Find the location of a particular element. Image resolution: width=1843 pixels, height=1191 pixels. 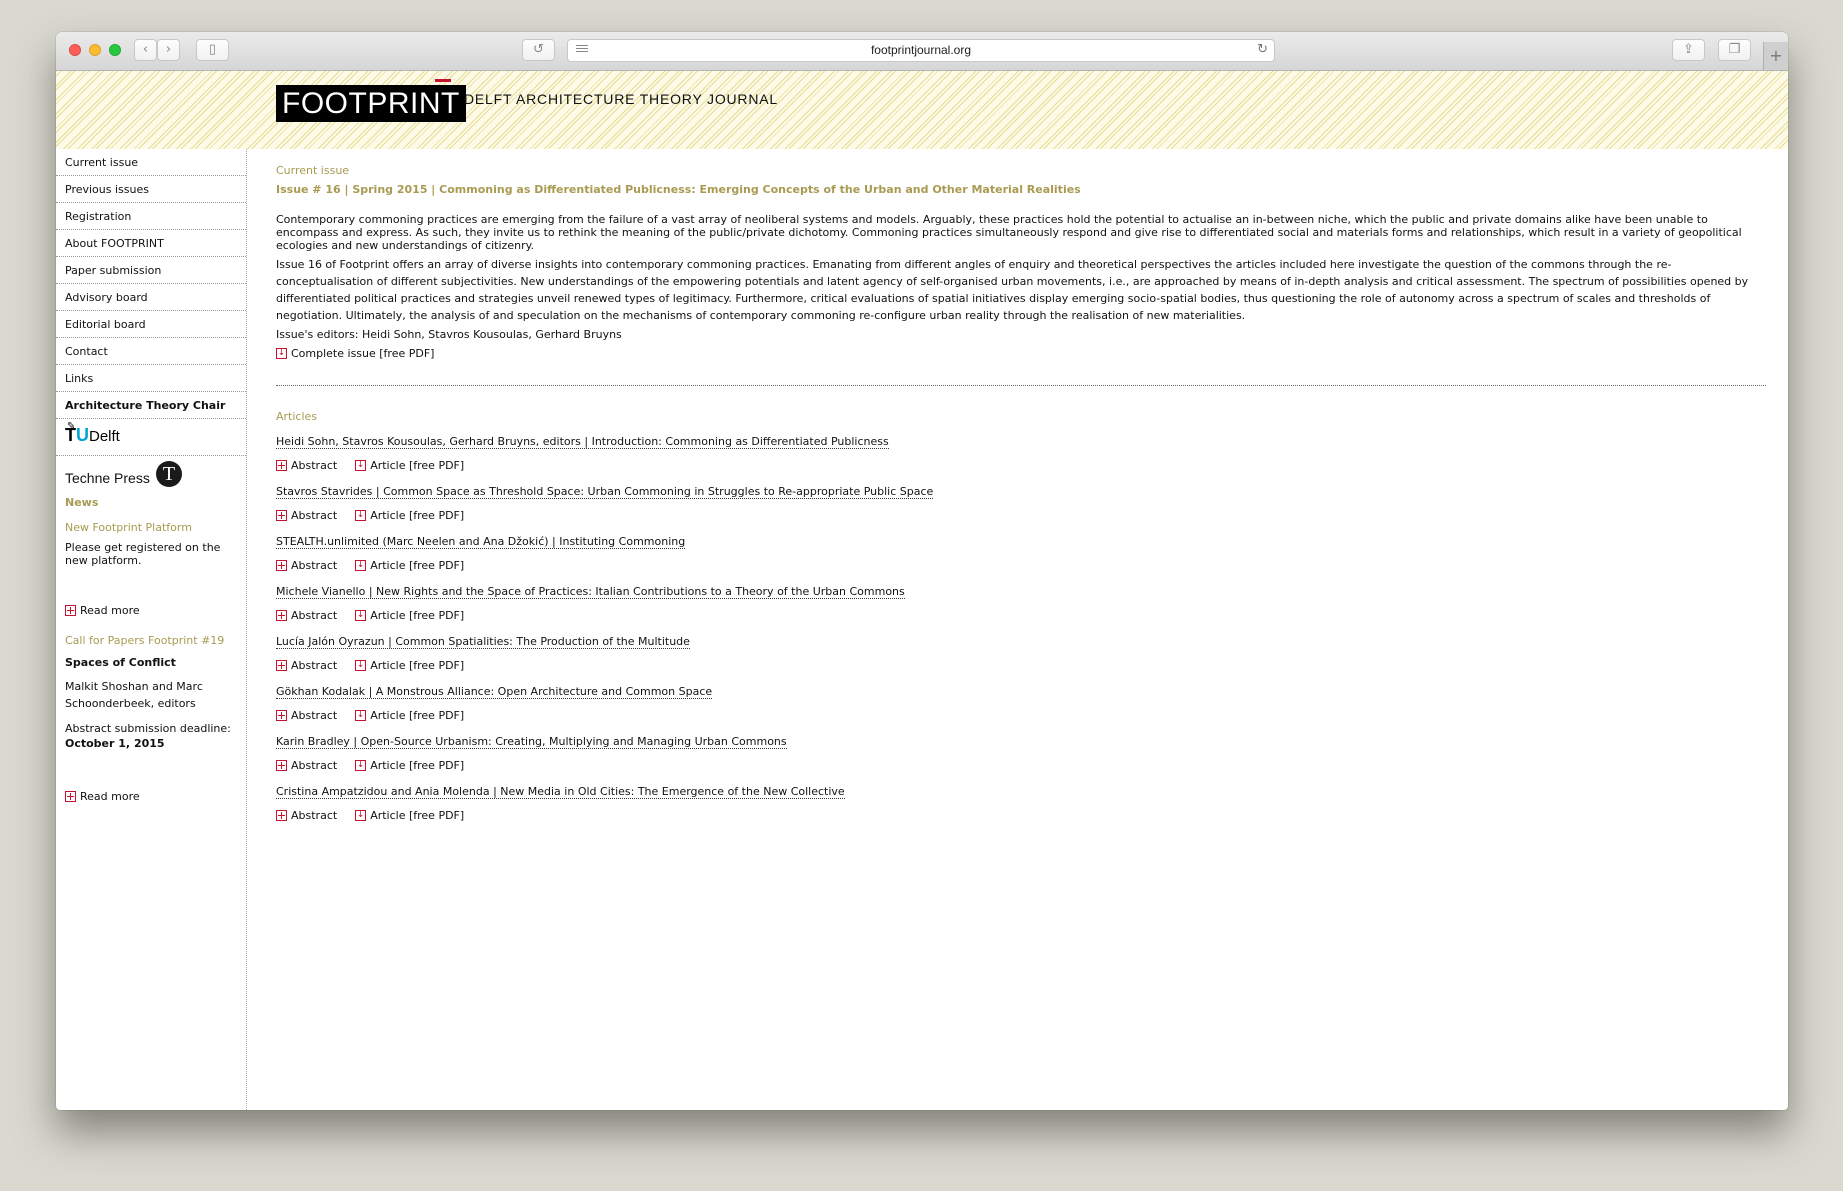

address-bar: footprintjournal.org ↻ is located at coordinates (921, 50).